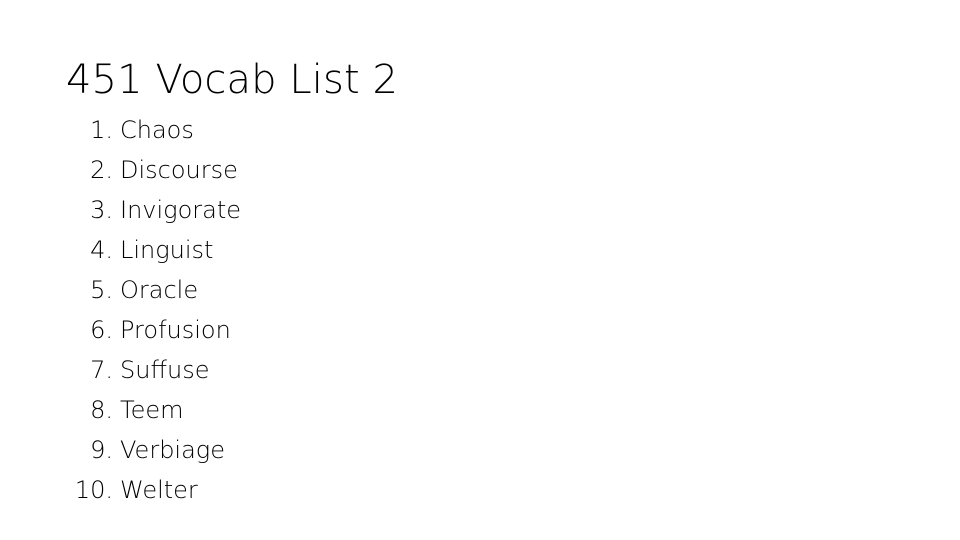 This screenshot has height=540, width=960. Describe the element at coordinates (101, 130) in the screenshot. I see `list-item-number: 1.` at that location.